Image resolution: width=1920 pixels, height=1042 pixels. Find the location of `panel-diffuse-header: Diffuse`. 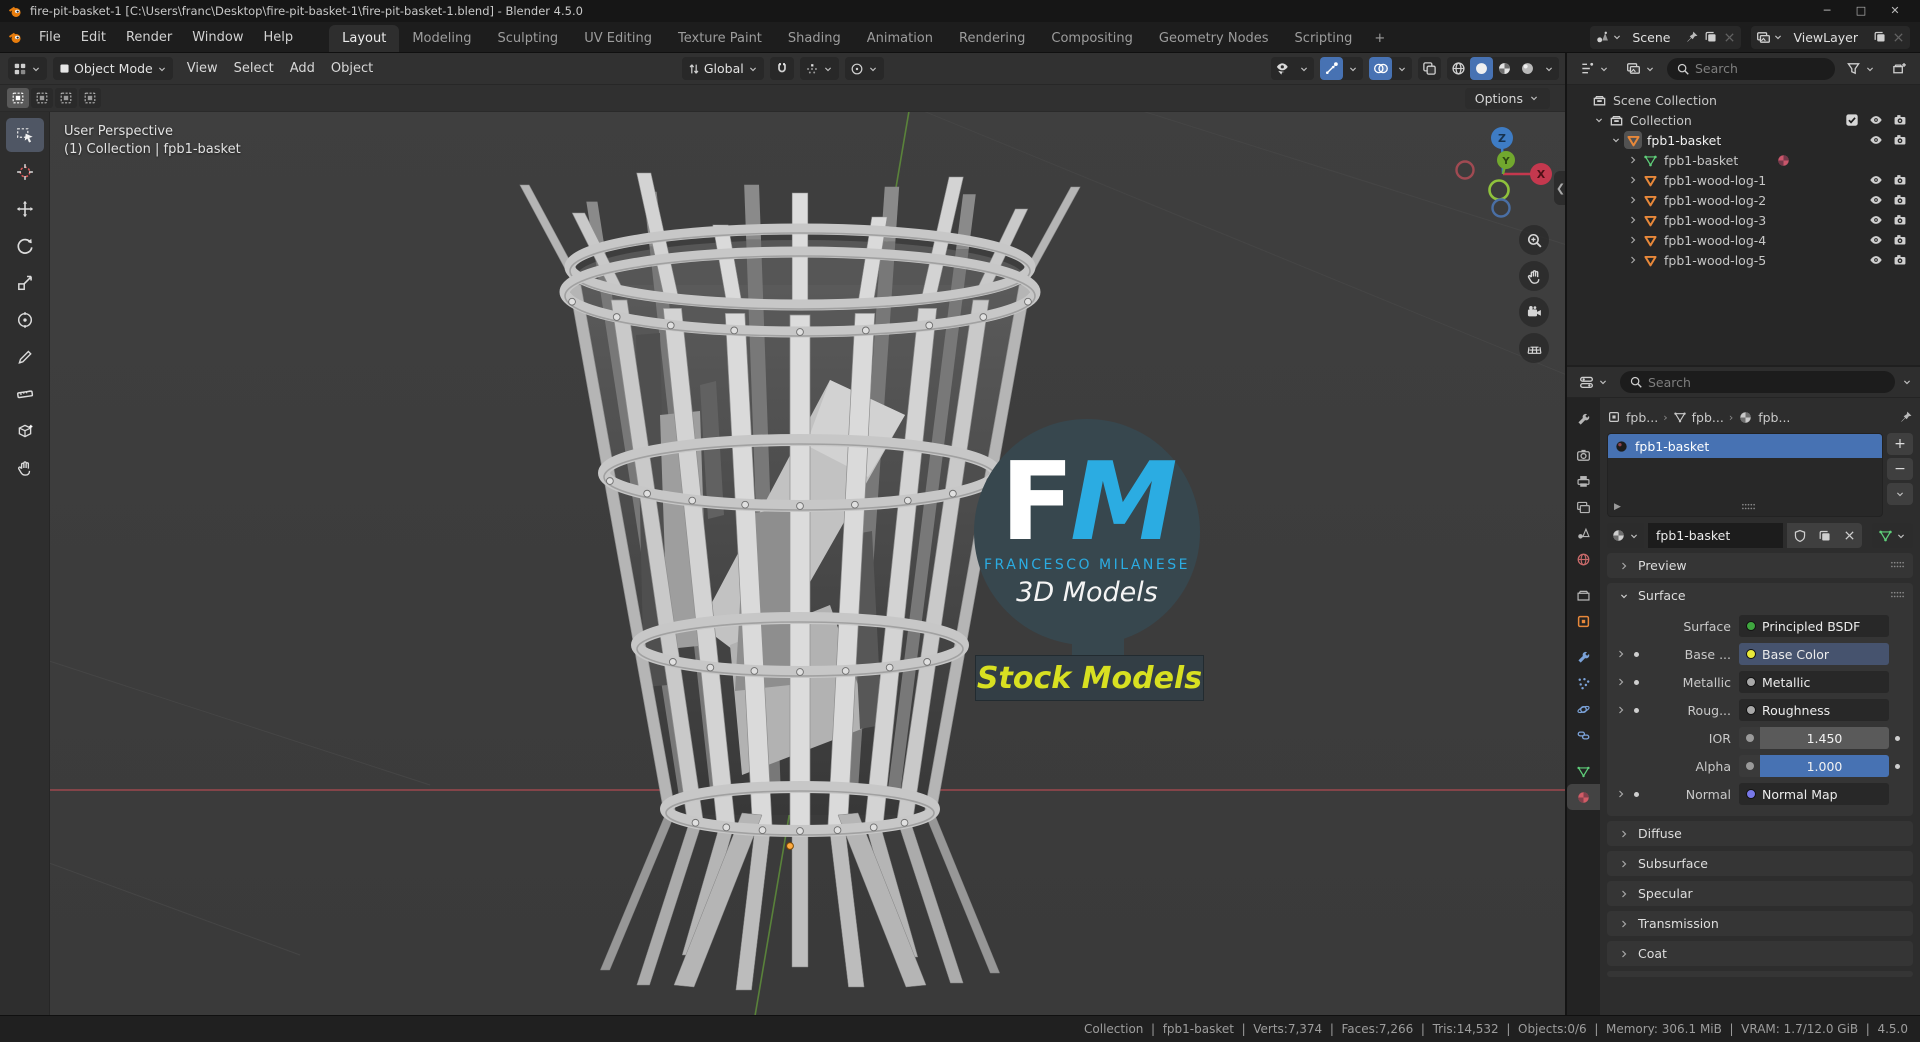

panel-diffuse-header: Diffuse is located at coordinates (1760, 833).